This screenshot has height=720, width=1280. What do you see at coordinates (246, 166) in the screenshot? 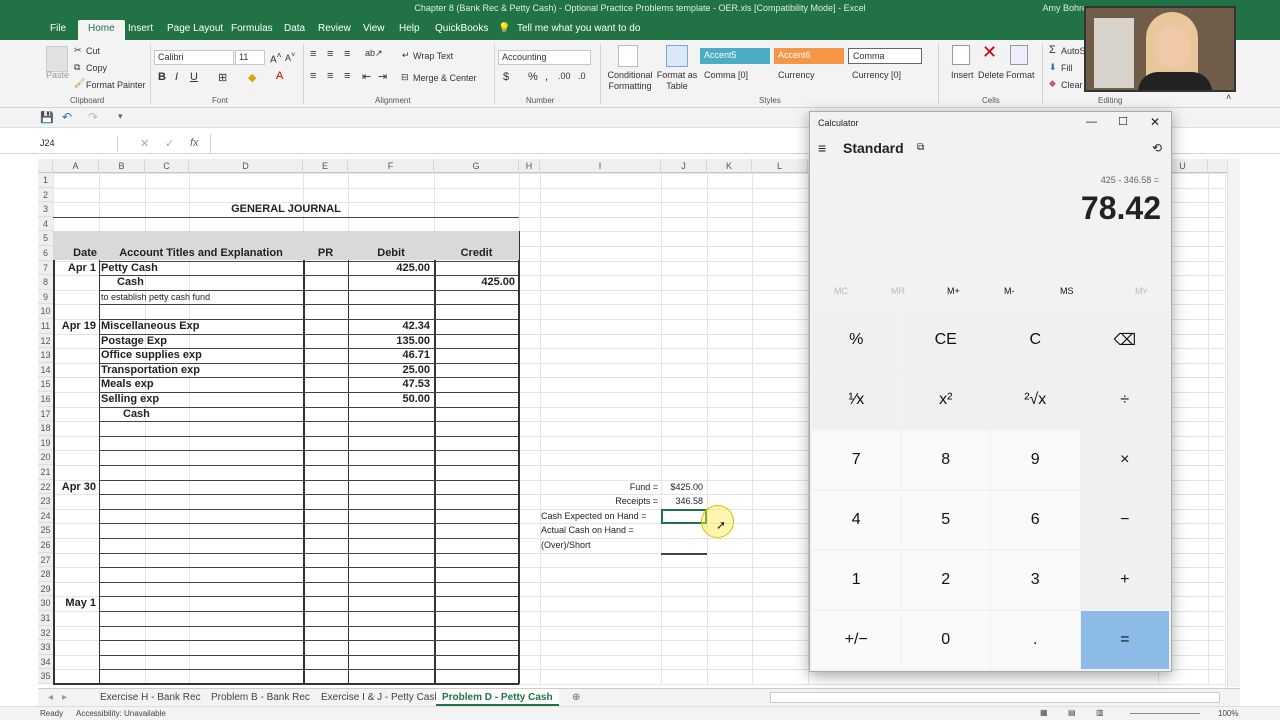
I see `col-header: D` at bounding box center [246, 166].